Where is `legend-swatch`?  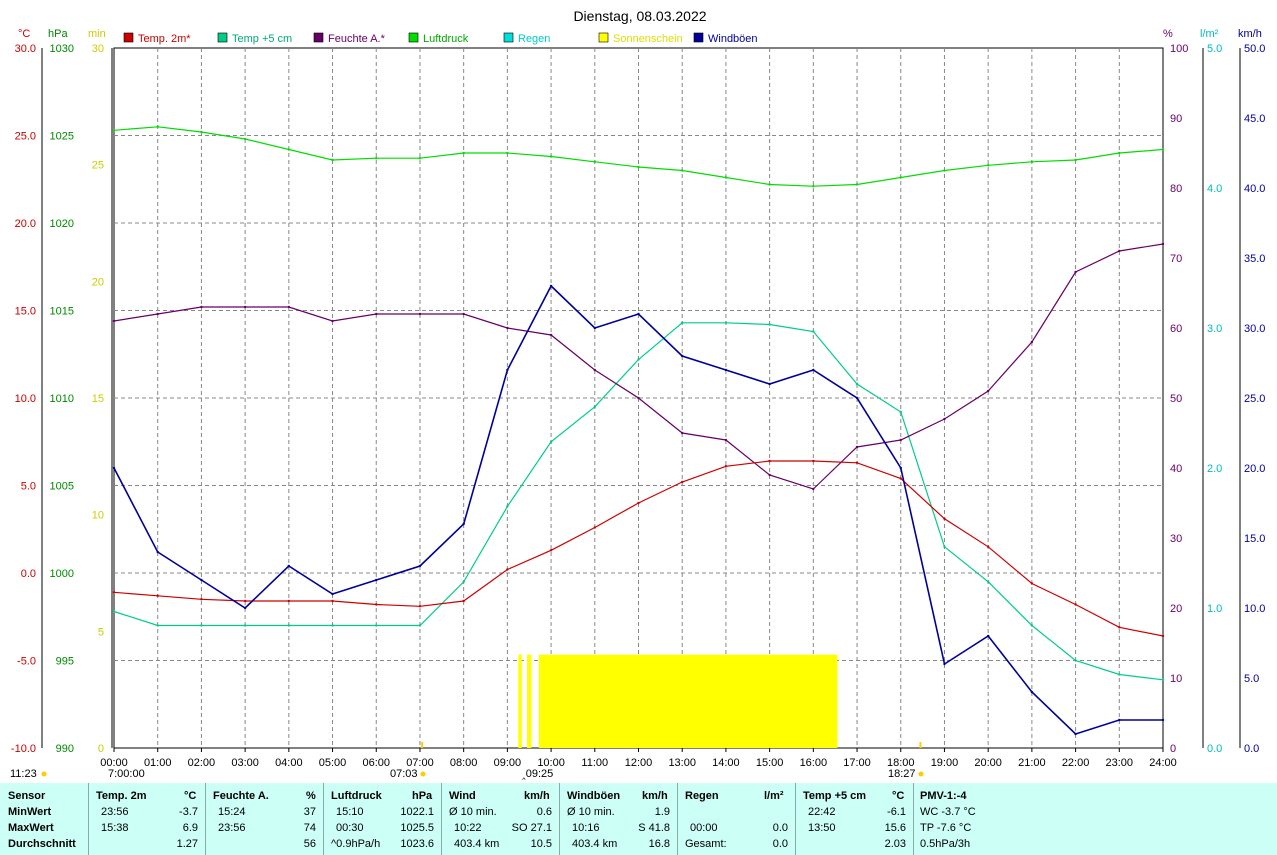
legend-swatch is located at coordinates (508, 37).